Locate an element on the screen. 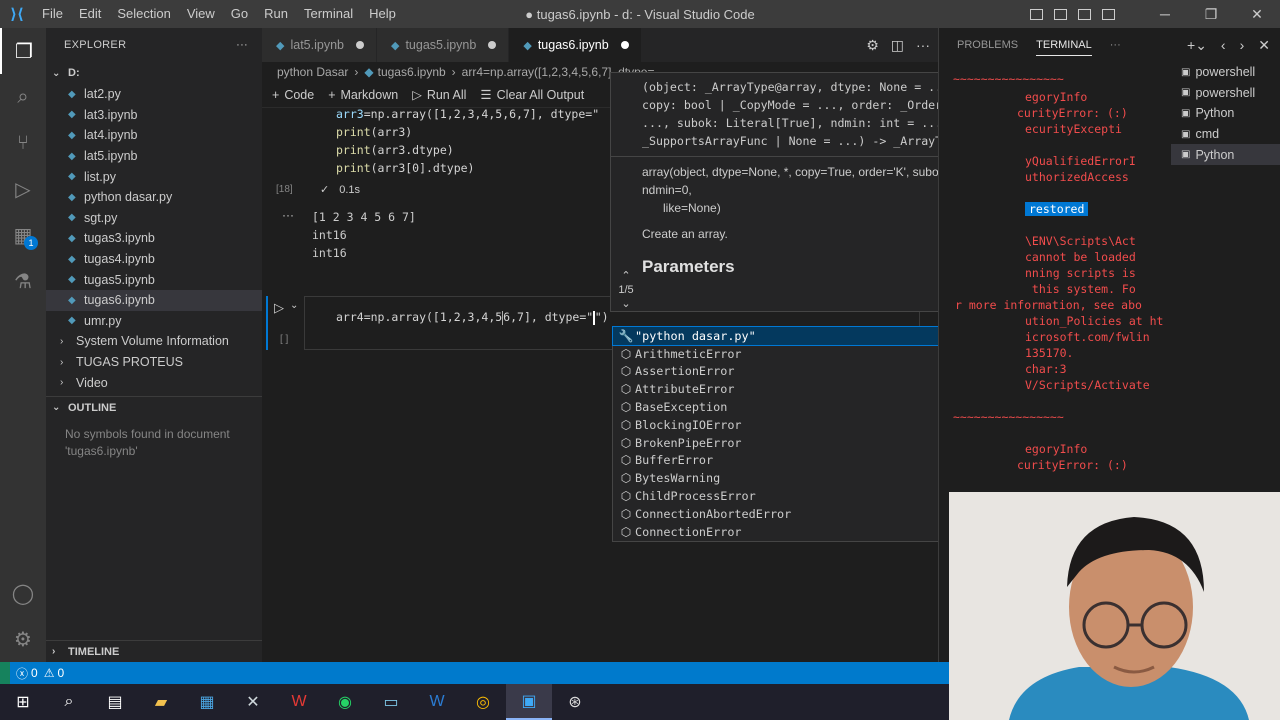 Image resolution: width=1280 pixels, height=720 pixels. menu-edit: Edit is located at coordinates (90, 14).